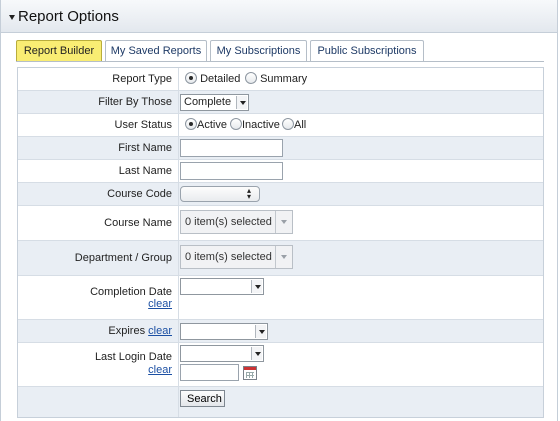  I want to click on status-inactive-option: Inactive, so click(255, 124).